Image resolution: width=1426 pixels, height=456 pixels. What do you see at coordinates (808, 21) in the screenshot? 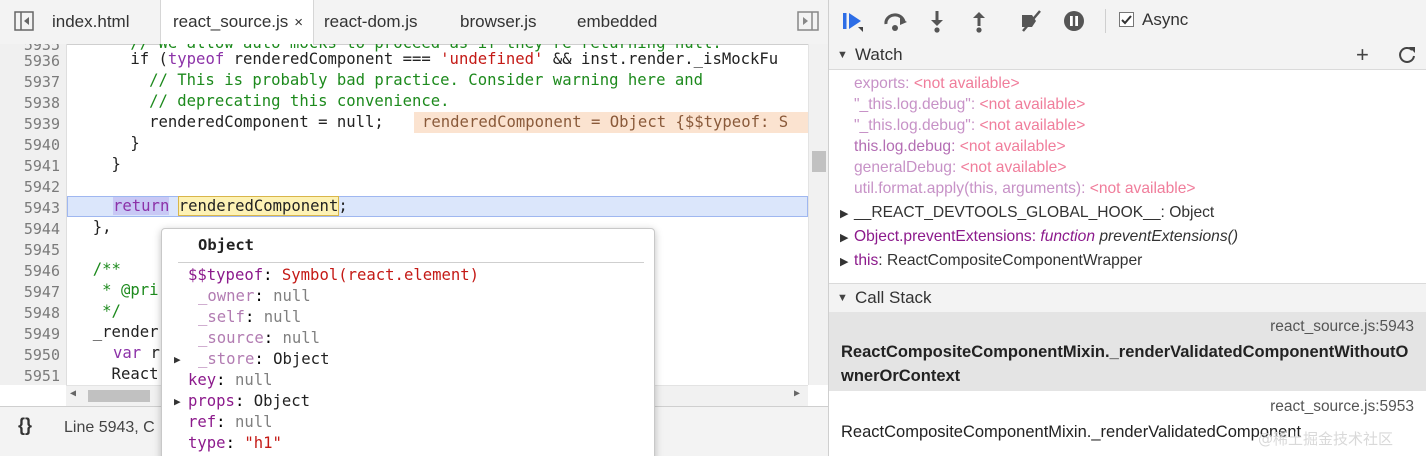
I see `toggle-debugger-sidebar-icon` at bounding box center [808, 21].